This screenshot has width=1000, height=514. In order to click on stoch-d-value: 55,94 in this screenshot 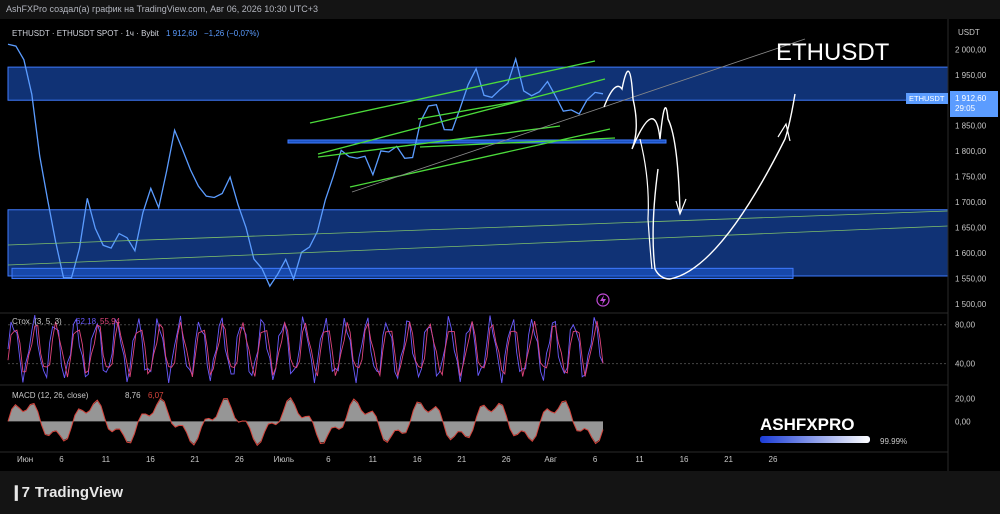, I will do `click(110, 321)`.